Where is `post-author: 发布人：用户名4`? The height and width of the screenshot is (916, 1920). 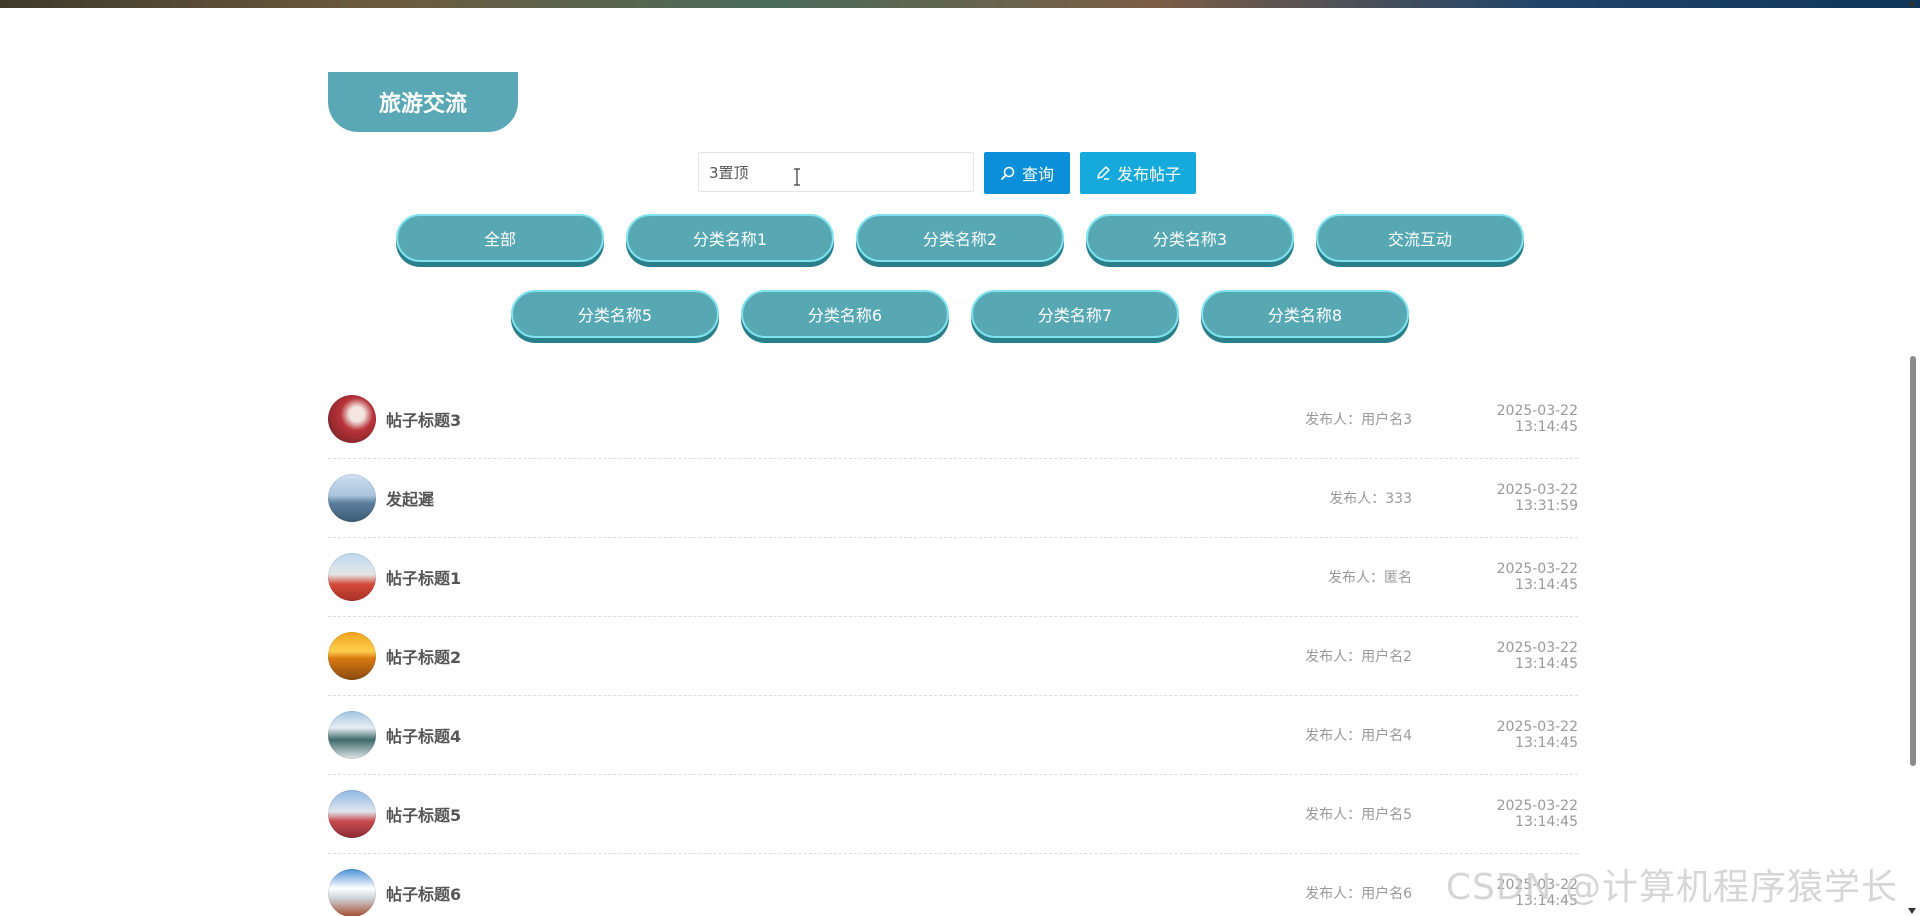
post-author: 发布人：用户名4 is located at coordinates (1358, 736).